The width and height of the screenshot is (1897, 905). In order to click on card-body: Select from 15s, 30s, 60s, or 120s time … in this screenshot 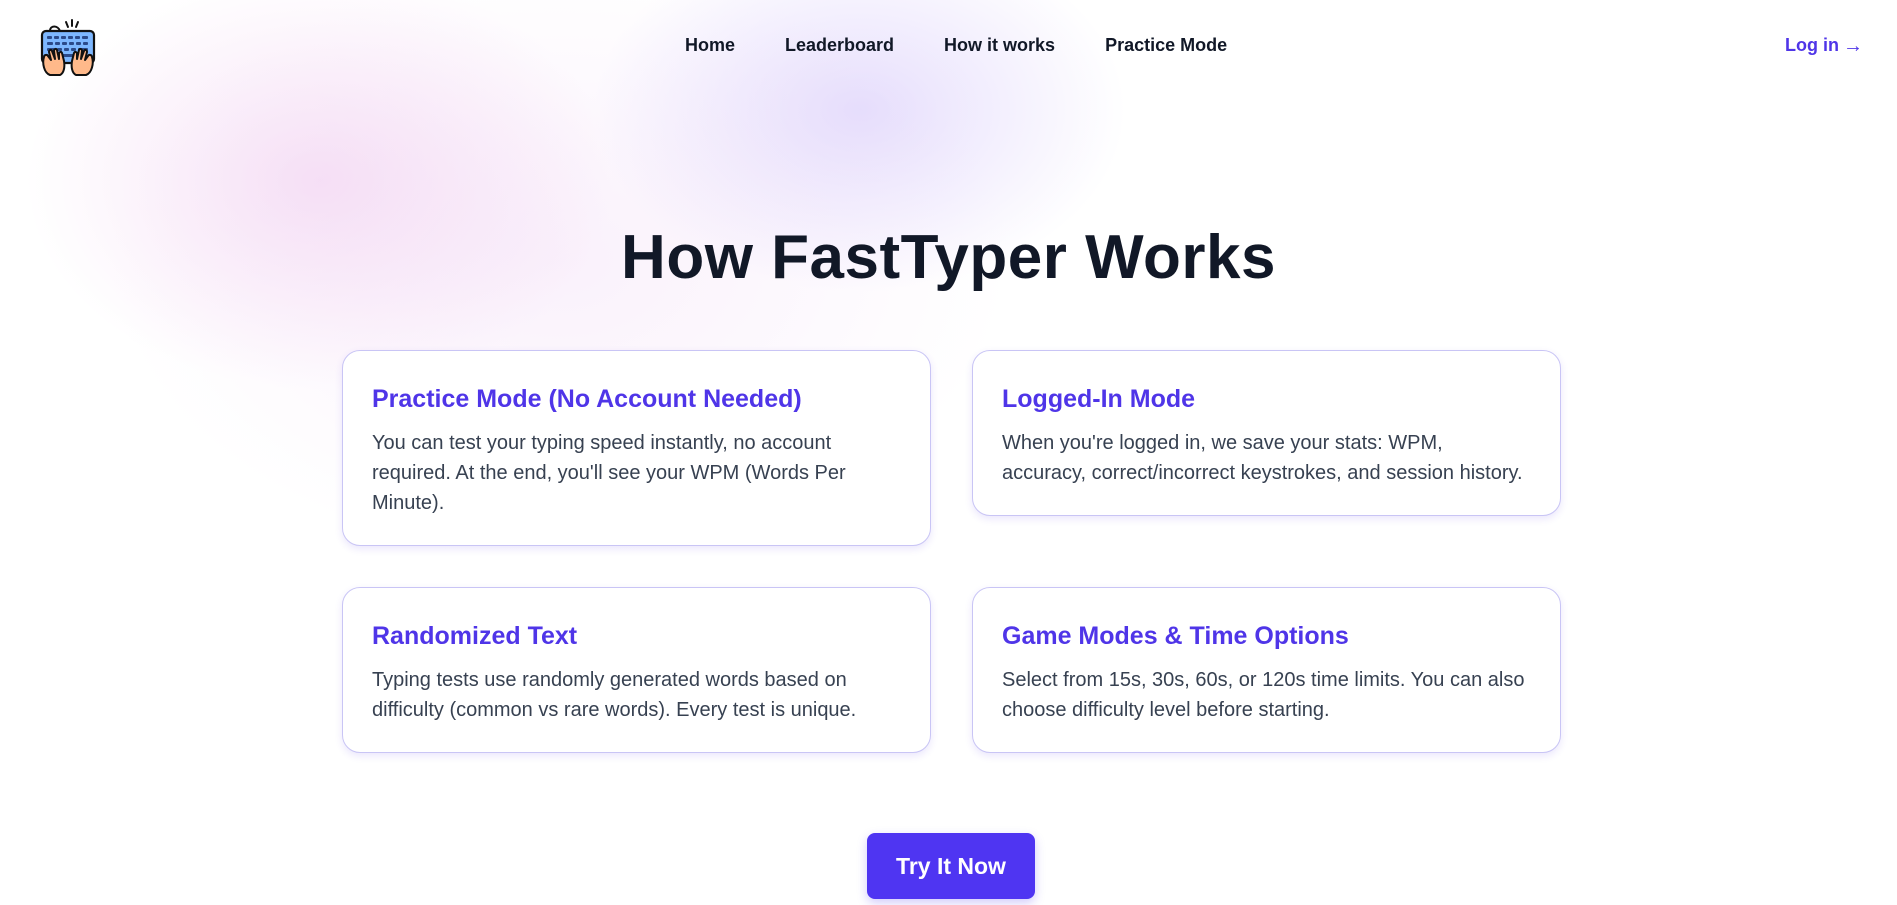, I will do `click(1263, 695)`.